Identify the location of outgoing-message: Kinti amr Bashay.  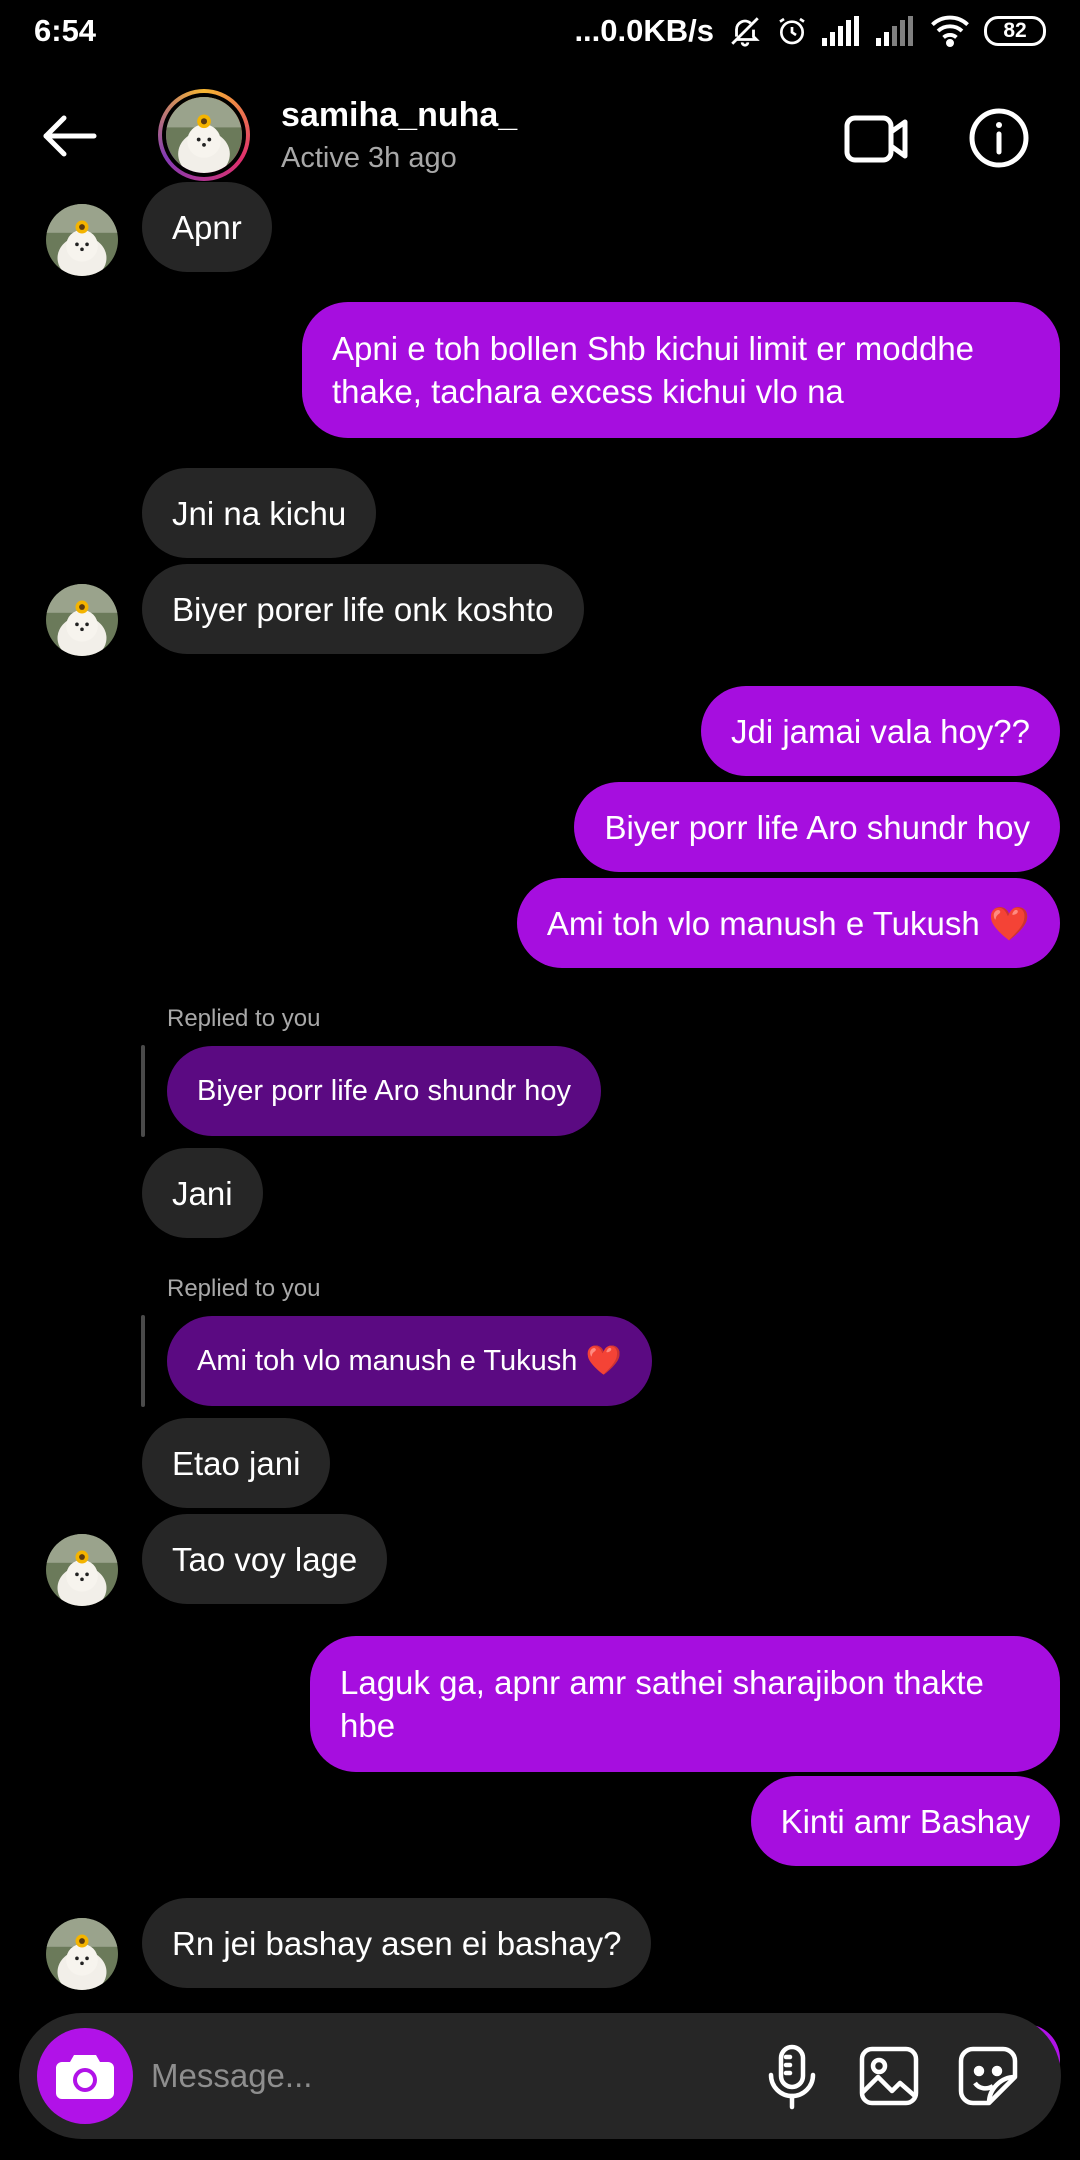
(905, 1821).